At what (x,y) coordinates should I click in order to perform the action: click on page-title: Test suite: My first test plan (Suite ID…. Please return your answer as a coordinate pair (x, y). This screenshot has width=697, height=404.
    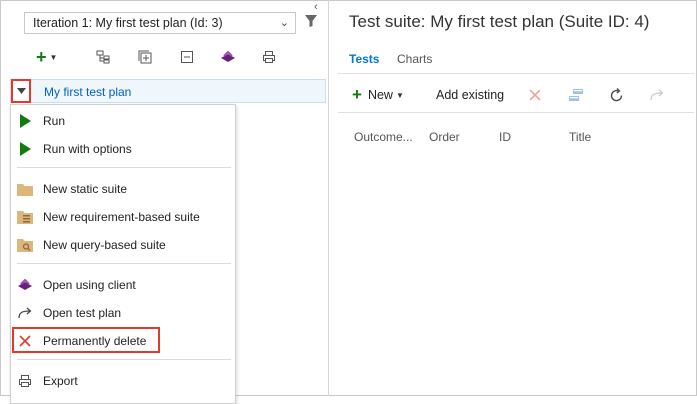
    Looking at the image, I should click on (499, 21).